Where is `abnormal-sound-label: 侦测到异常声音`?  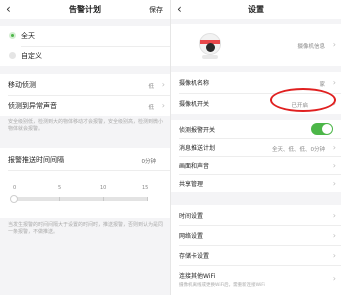
abnormal-sound-label: 侦测到异常声音 is located at coordinates (32, 106).